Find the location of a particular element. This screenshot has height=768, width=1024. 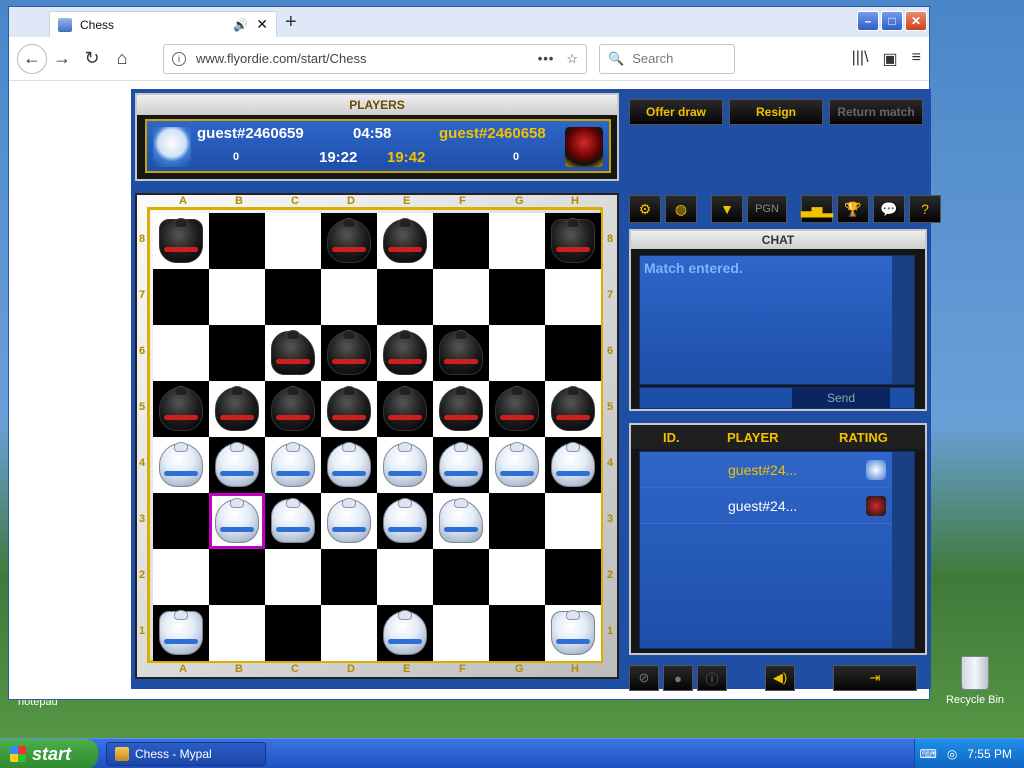

square-f5 is located at coordinates (461, 409).